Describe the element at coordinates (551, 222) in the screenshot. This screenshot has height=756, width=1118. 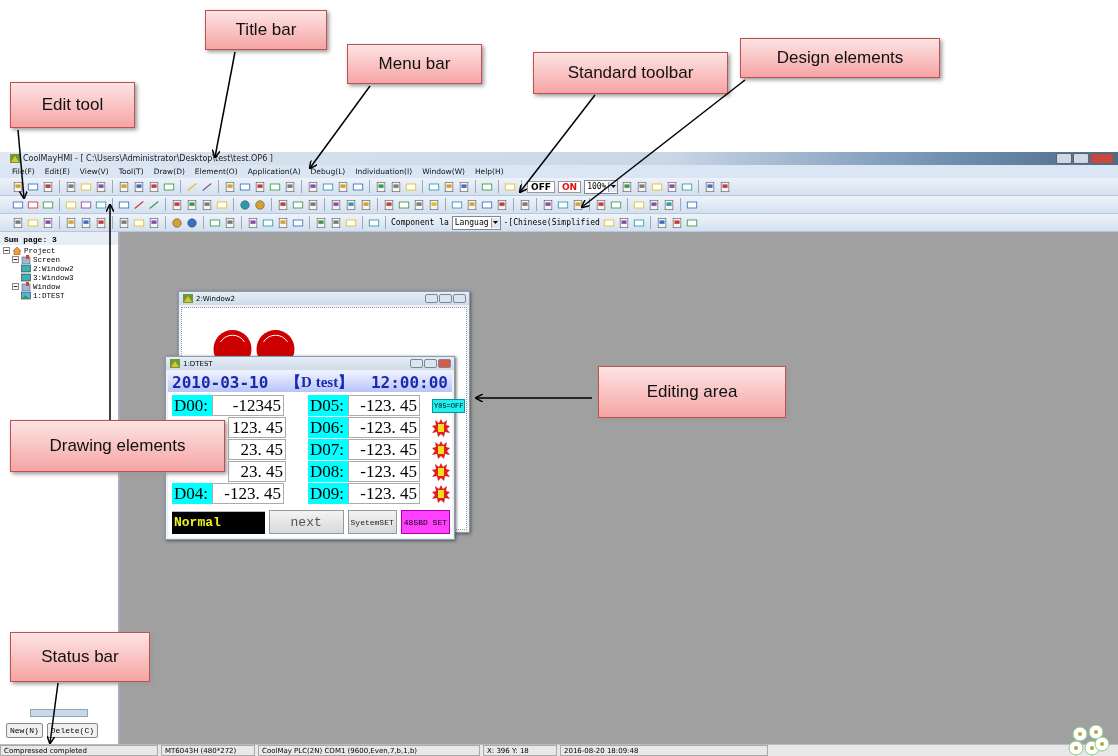
I see `language-label: -[Chinese(Simplified` at that location.